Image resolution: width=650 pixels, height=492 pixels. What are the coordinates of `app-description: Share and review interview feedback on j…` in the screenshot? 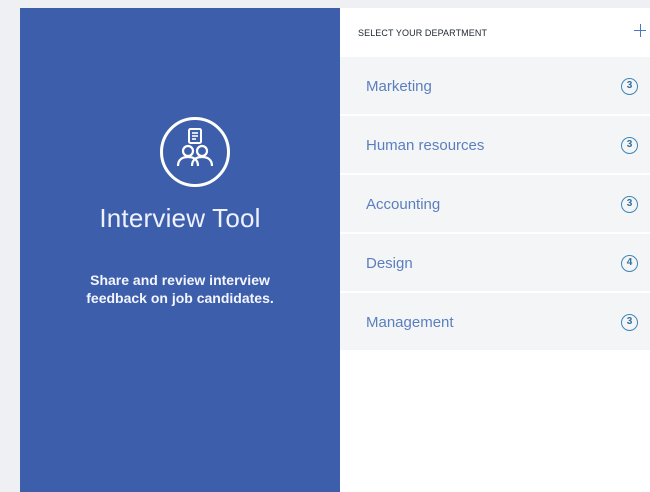 It's located at (180, 289).